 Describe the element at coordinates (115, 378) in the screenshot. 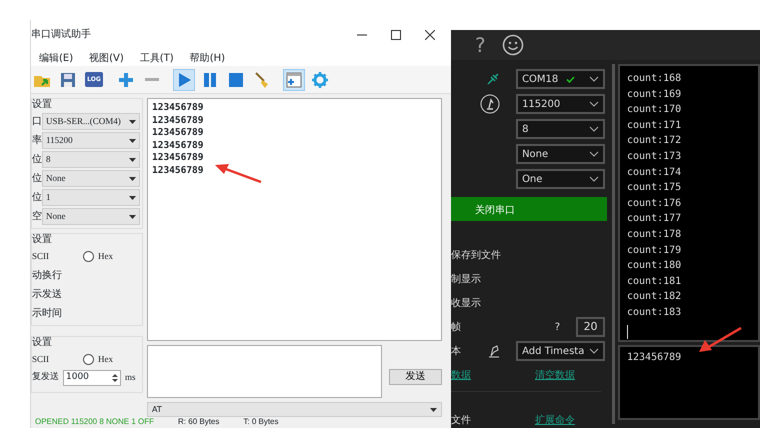

I see `spin-arrows-icon` at that location.